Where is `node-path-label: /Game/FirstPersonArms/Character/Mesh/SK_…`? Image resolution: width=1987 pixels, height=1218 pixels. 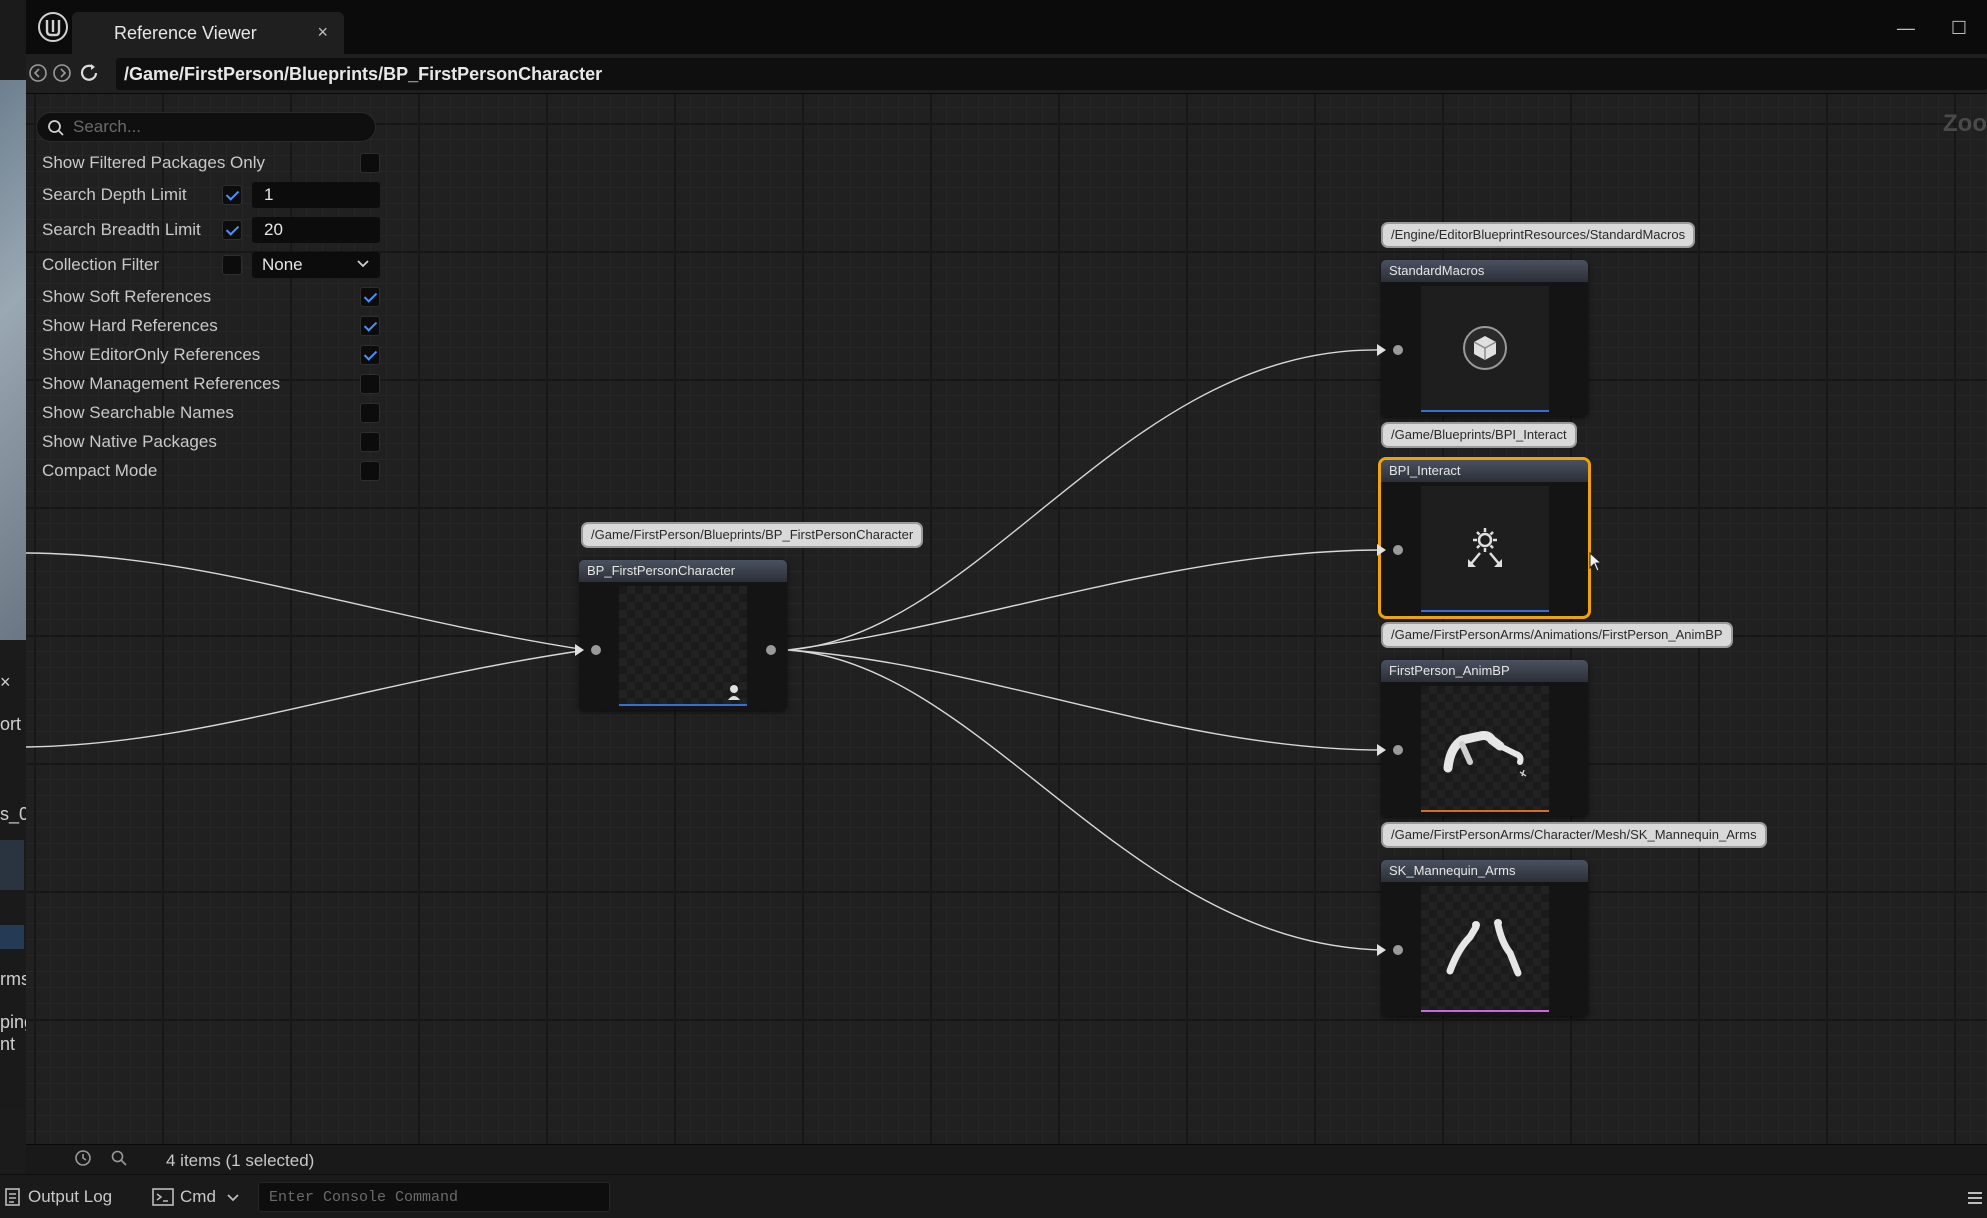 node-path-label: /Game/FirstPersonArms/Character/Mesh/SK_… is located at coordinates (1574, 835).